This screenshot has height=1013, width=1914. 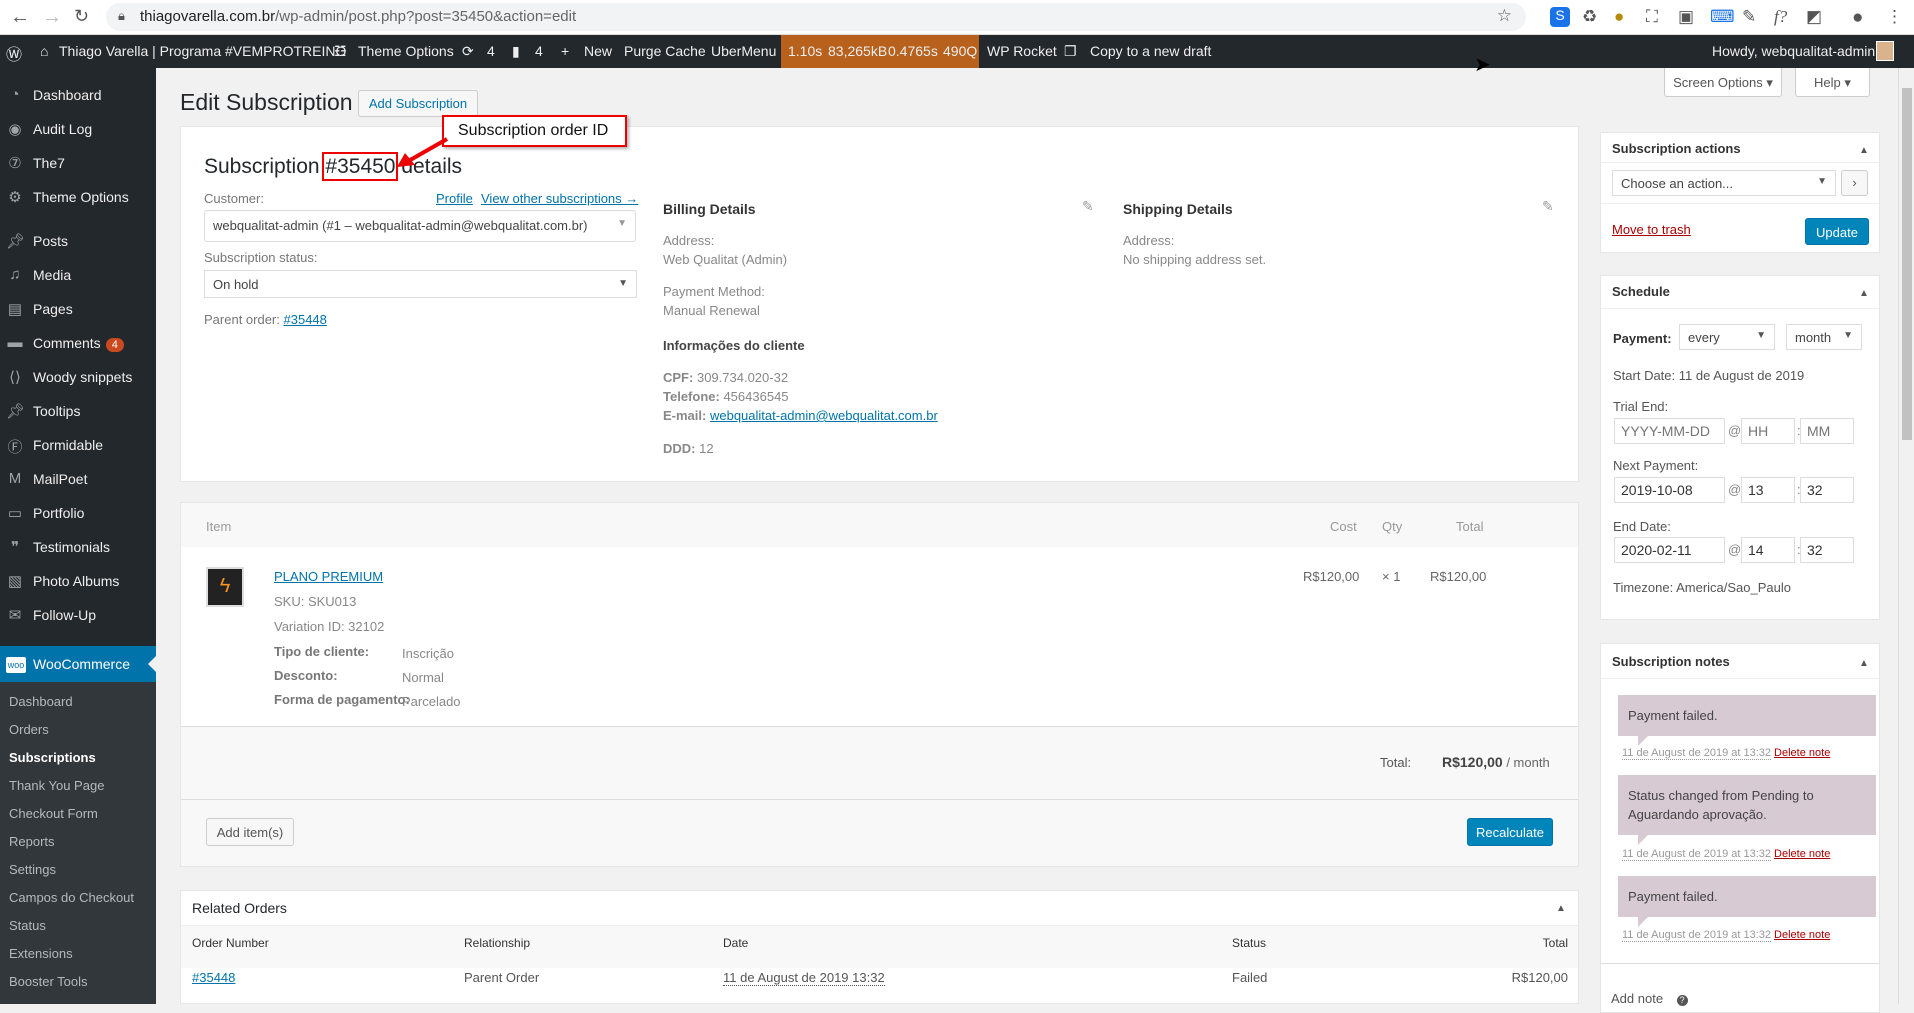 I want to click on edit-billing-icon: ✎, so click(x=1088, y=206).